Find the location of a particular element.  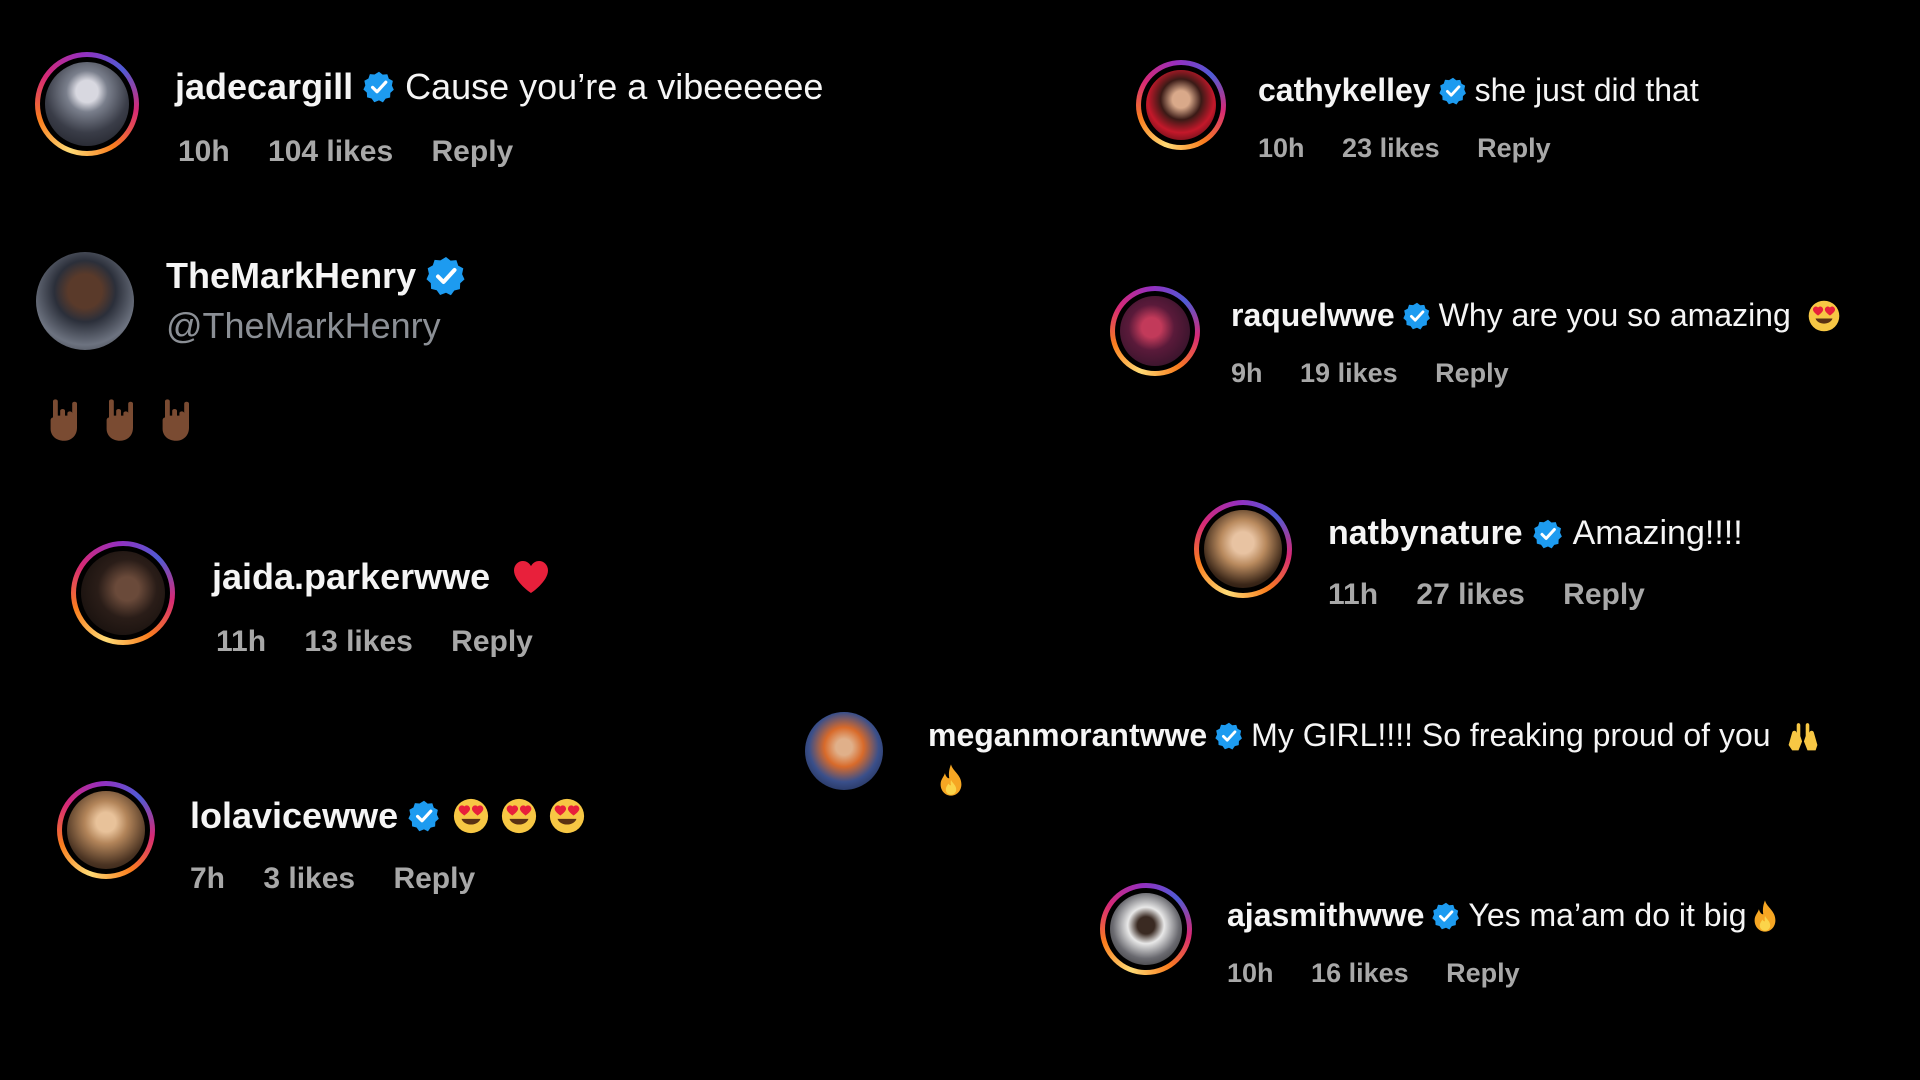

username: natbynature is located at coordinates (1425, 533).